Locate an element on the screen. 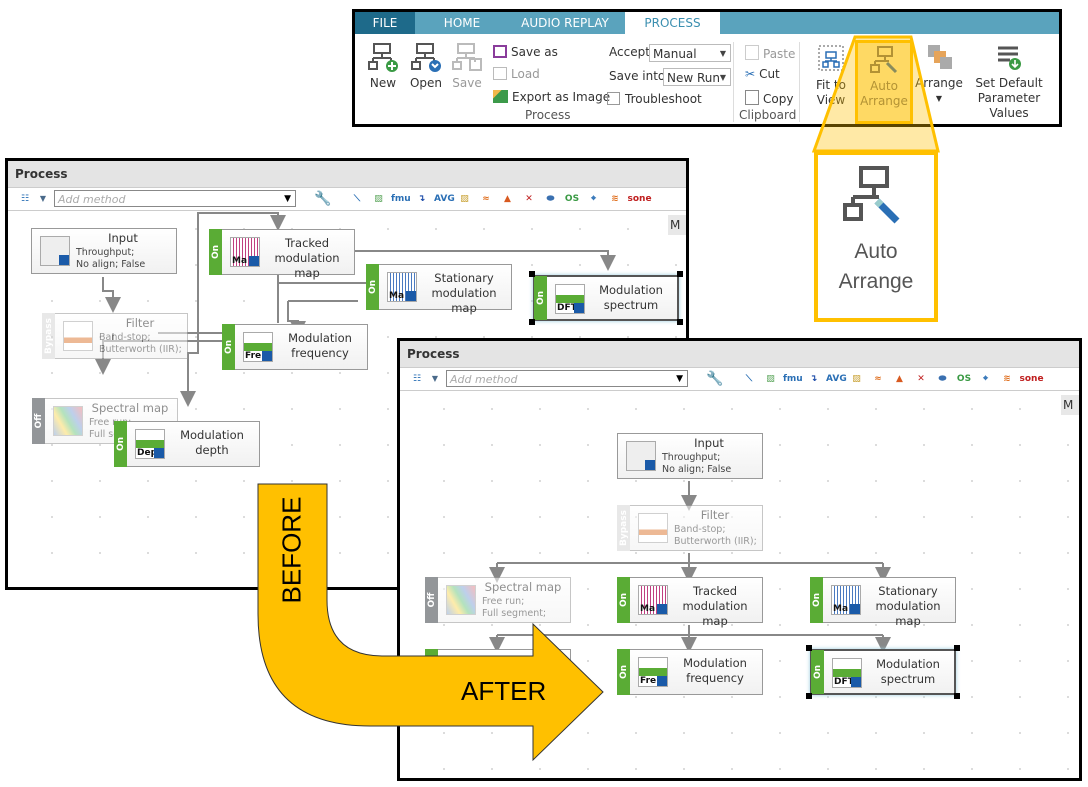 This screenshot has height=787, width=1088. before-label: BEFORE is located at coordinates (291, 550).